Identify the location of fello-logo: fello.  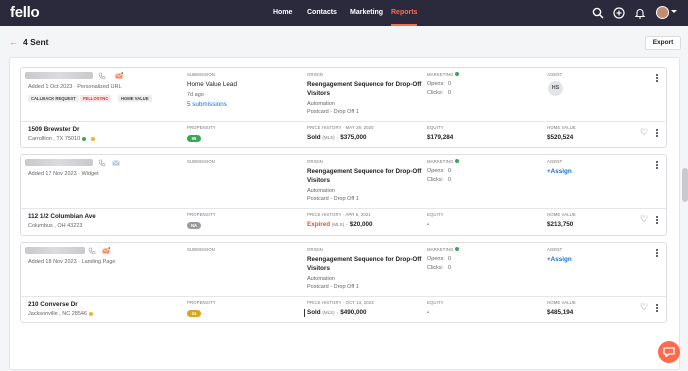
(25, 12).